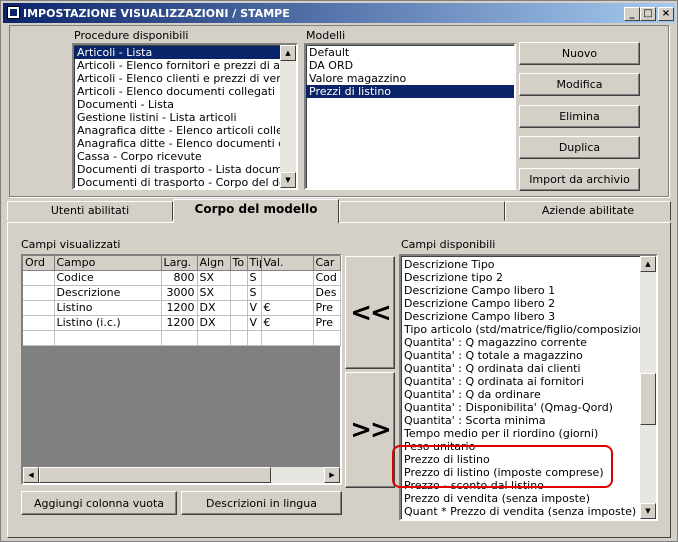 The width and height of the screenshot is (678, 542). I want to click on available-field-item: Prezzo di vendita (senza imposte), so click(520, 498).